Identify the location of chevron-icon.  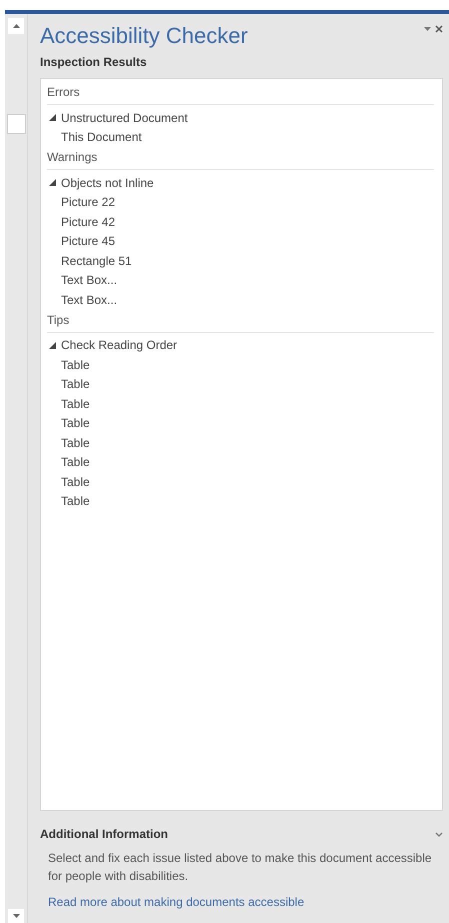
(439, 834).